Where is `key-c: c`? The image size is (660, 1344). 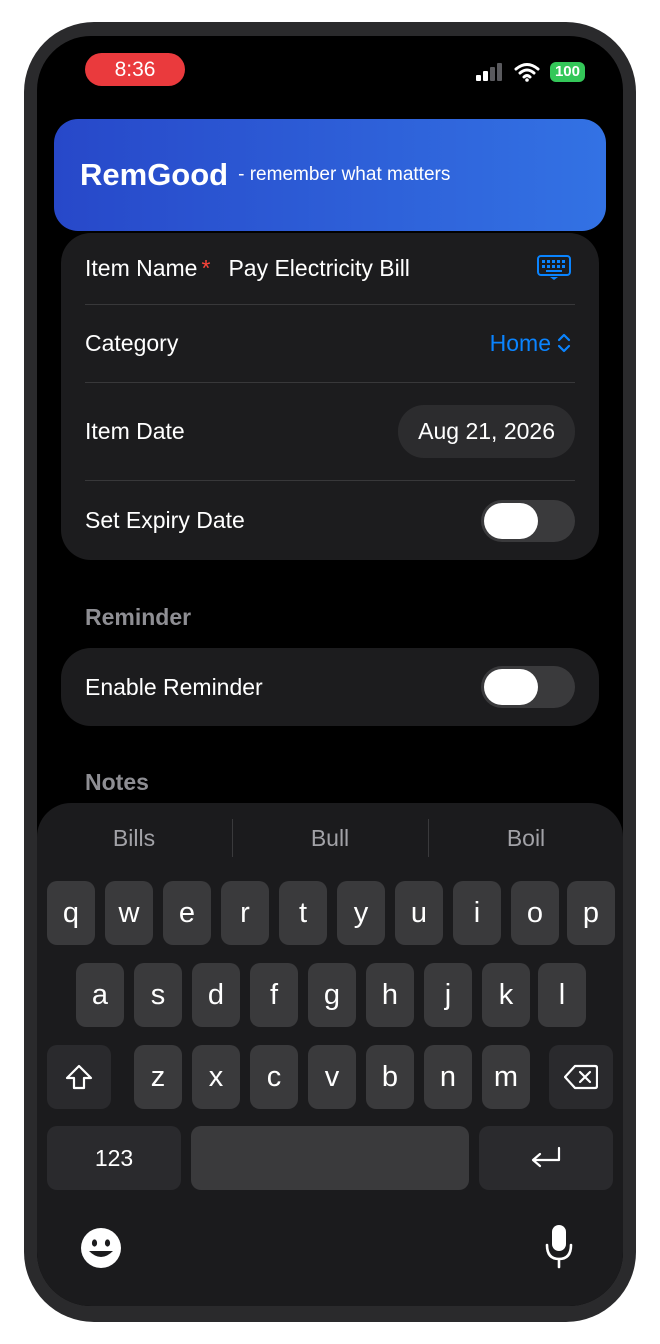
key-c: c is located at coordinates (274, 1077).